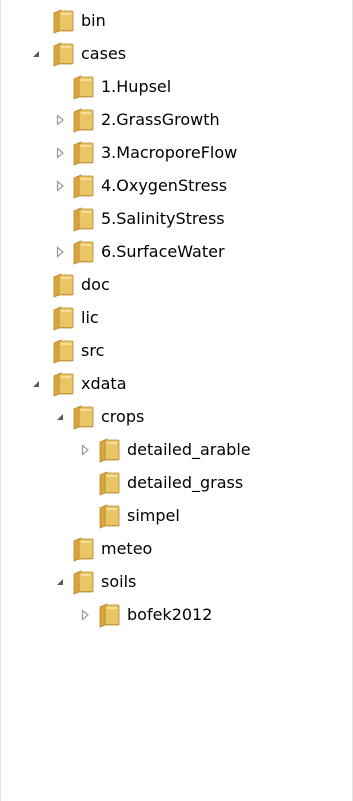 This screenshot has height=801, width=353. I want to click on tree-item-label: detailed_arable, so click(189, 449).